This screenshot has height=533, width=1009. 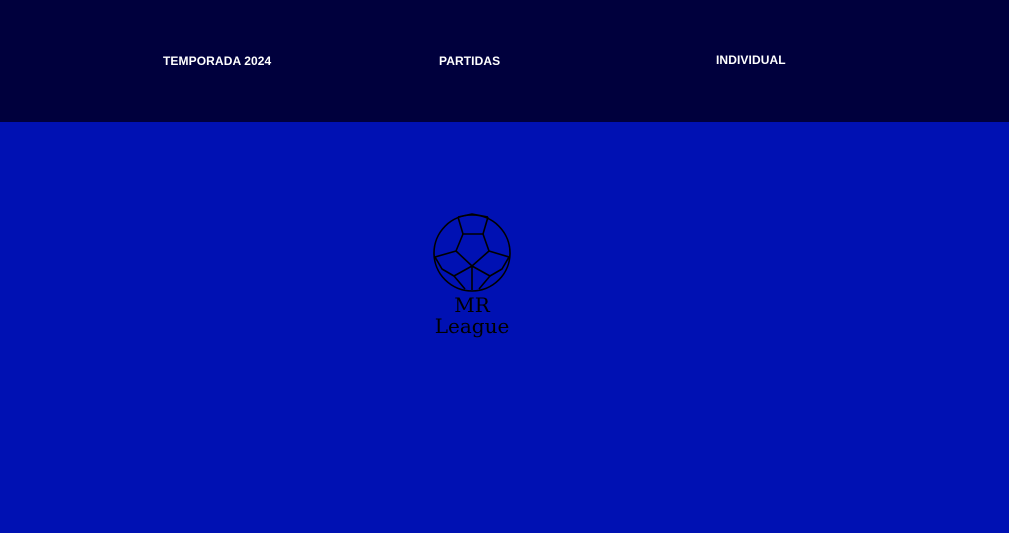 What do you see at coordinates (472, 326) in the screenshot?
I see `logo-text-league: League` at bounding box center [472, 326].